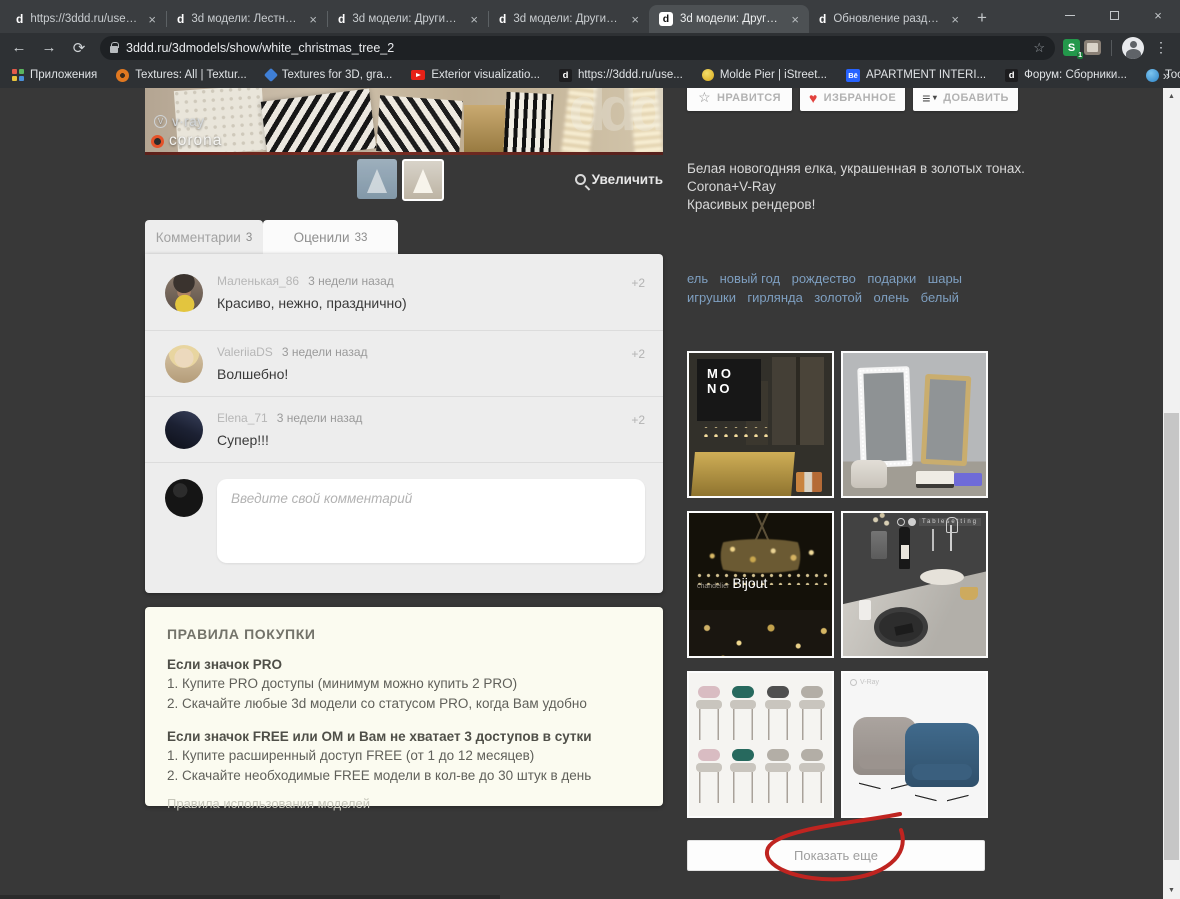 The width and height of the screenshot is (1180, 899). Describe the element at coordinates (1166, 75) in the screenshot. I see `bookmarks-overflow-icon: »` at that location.